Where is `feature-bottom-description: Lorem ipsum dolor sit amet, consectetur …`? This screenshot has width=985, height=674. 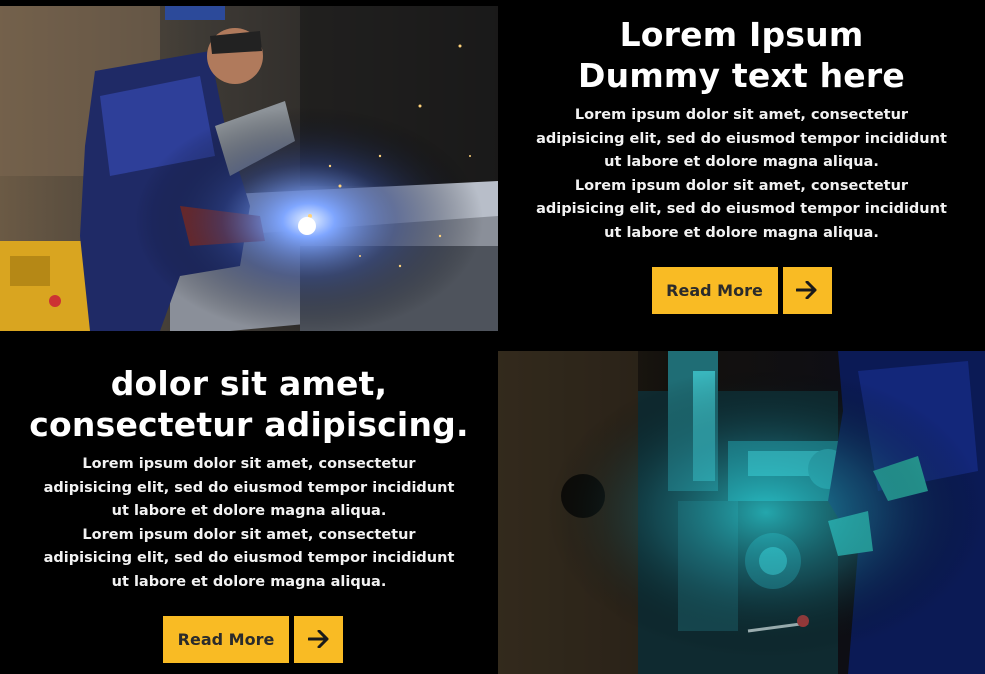
feature-bottom-description: Lorem ipsum dolor sit amet, consectetur … is located at coordinates (249, 524).